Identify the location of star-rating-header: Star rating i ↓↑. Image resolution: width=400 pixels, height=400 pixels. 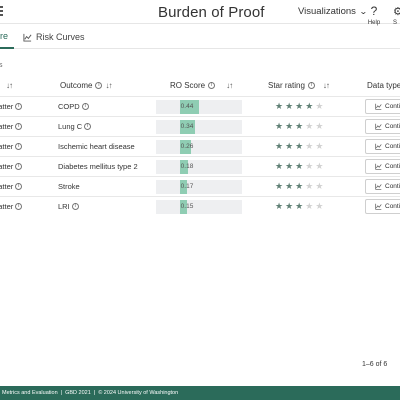
(299, 85).